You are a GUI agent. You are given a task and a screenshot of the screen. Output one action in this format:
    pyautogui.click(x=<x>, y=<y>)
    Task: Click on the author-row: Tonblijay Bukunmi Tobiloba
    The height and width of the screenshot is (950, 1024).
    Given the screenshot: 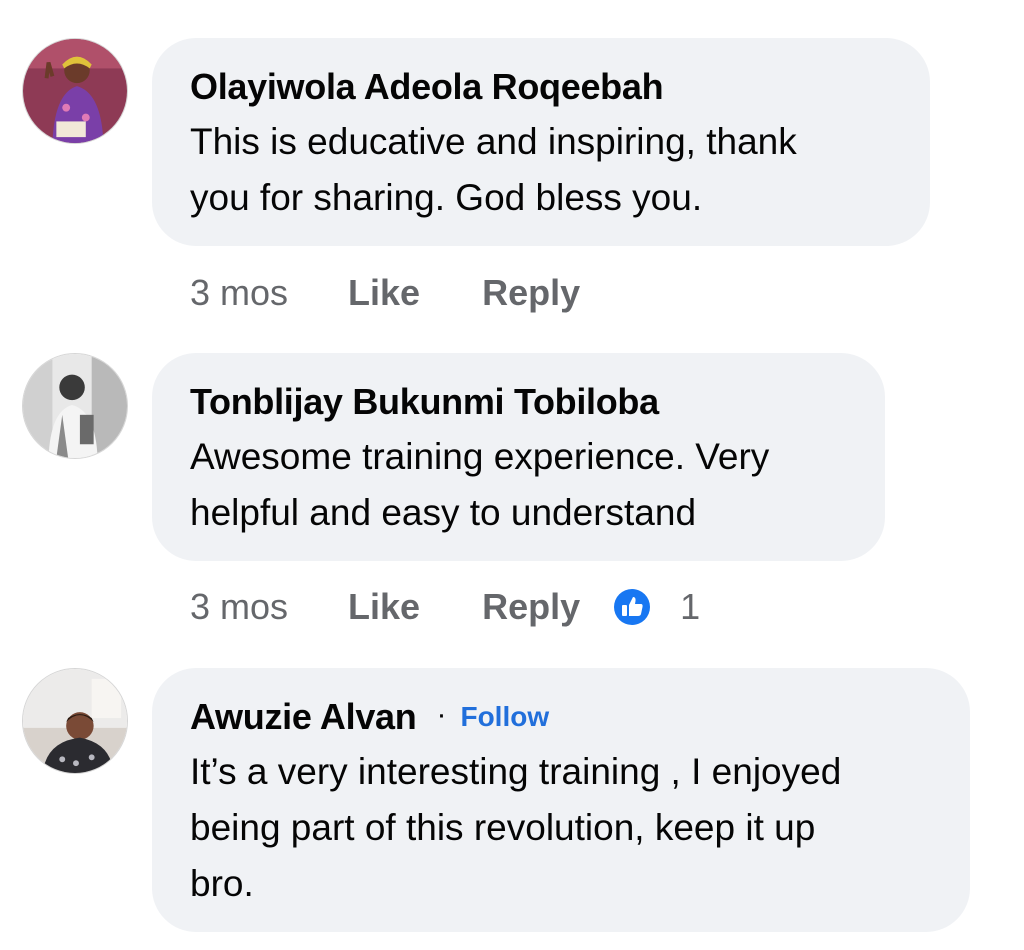 What is the action you would take?
    pyautogui.click(x=517, y=402)
    